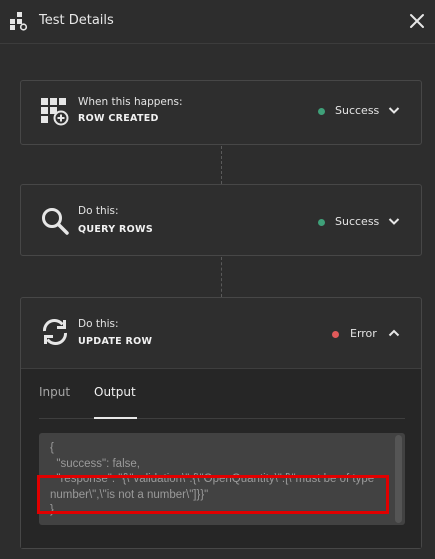 The image size is (435, 559). I want to click on table-add-icon, so click(55, 112).